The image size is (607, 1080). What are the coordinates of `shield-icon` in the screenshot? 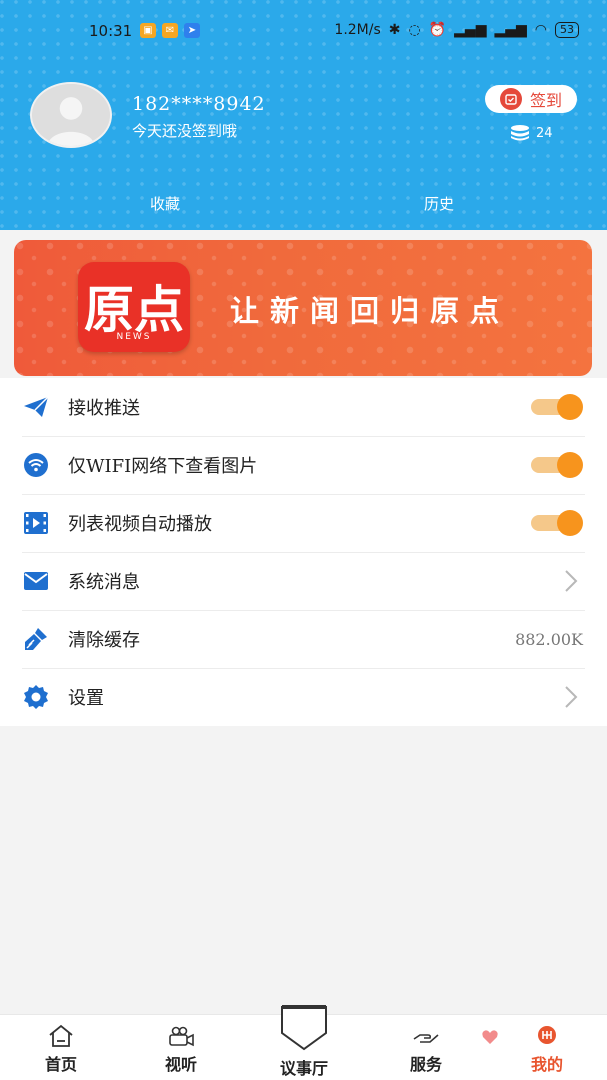 It's located at (304, 1028).